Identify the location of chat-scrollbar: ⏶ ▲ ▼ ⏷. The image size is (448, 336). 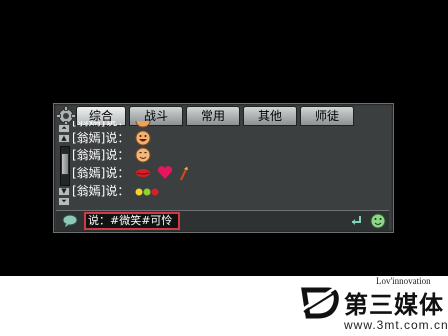
(64, 167).